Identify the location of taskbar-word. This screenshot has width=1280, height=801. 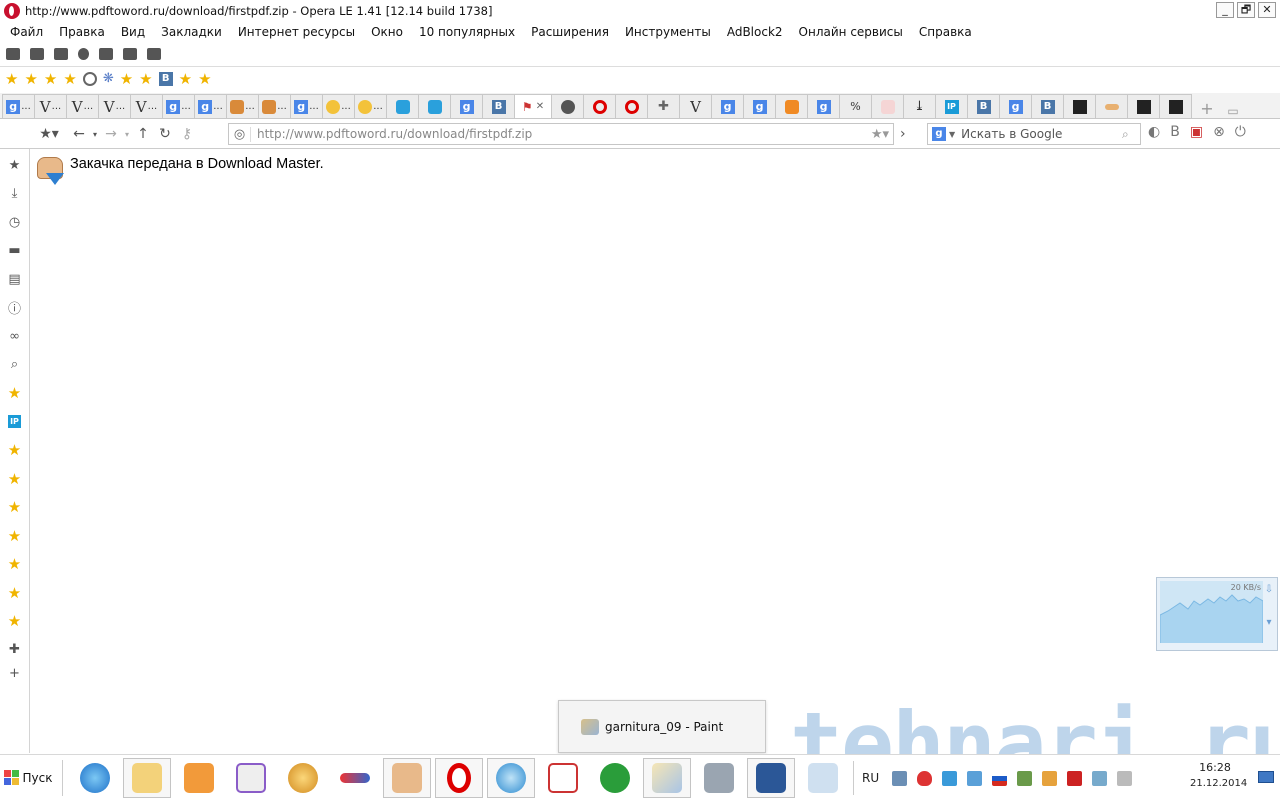
(771, 777).